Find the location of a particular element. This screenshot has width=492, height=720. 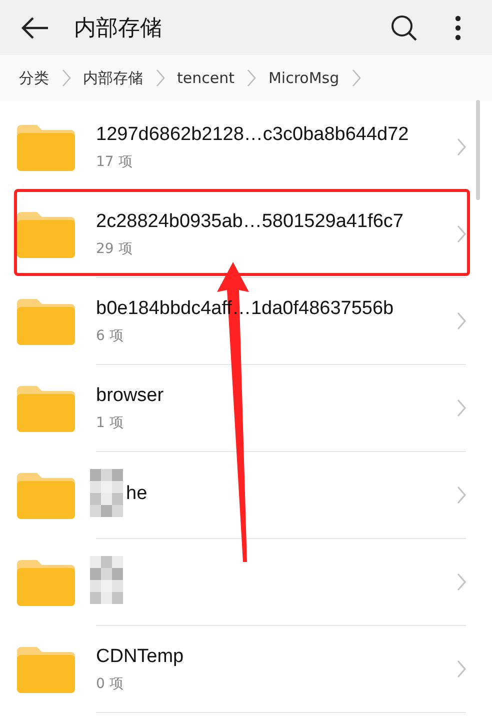

folder-row: CDNTemp 0 项 is located at coordinates (246, 668).